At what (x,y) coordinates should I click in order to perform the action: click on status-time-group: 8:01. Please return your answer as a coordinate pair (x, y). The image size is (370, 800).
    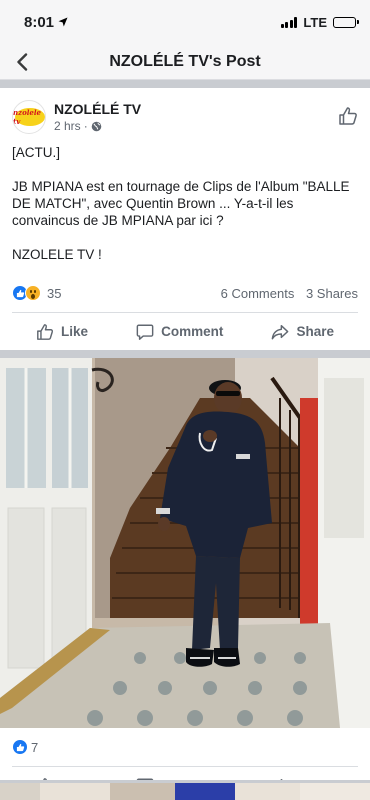
    Looking at the image, I should click on (46, 22).